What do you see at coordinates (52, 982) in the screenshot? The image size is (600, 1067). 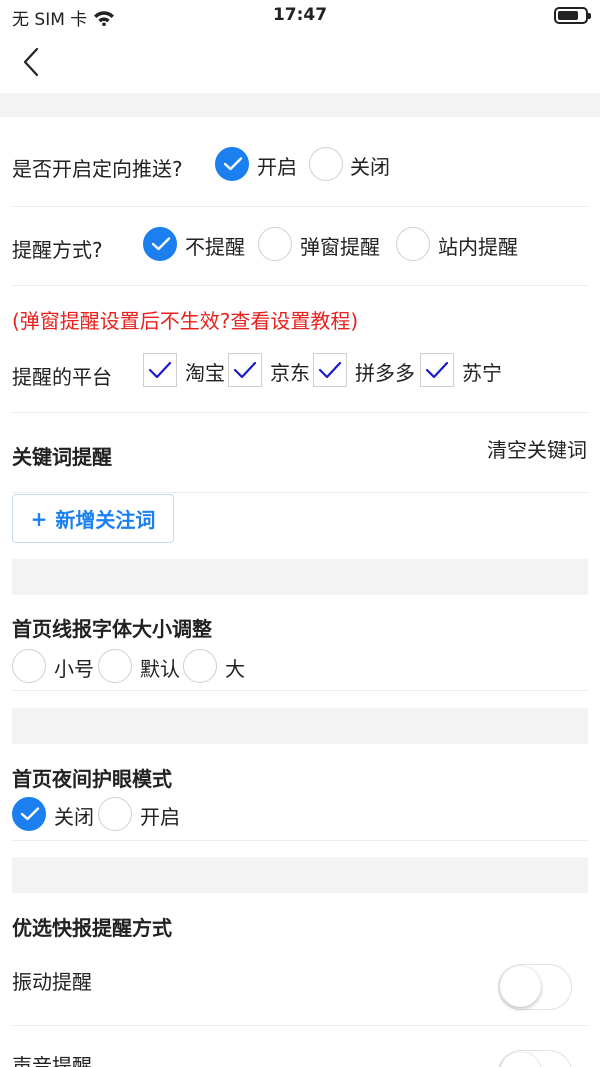 I see `vibrate-remind-label: 振动提醒` at bounding box center [52, 982].